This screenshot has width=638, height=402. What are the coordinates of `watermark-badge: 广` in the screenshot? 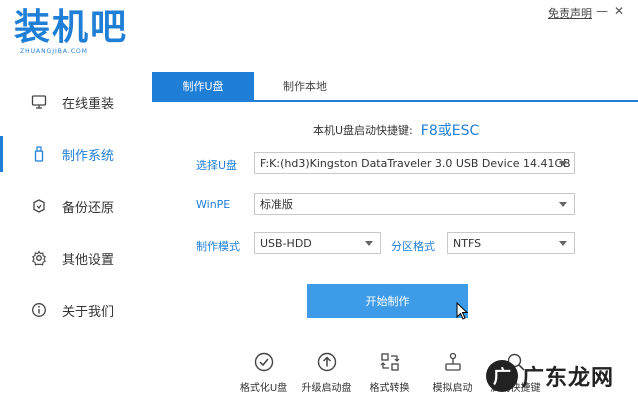 It's located at (502, 376).